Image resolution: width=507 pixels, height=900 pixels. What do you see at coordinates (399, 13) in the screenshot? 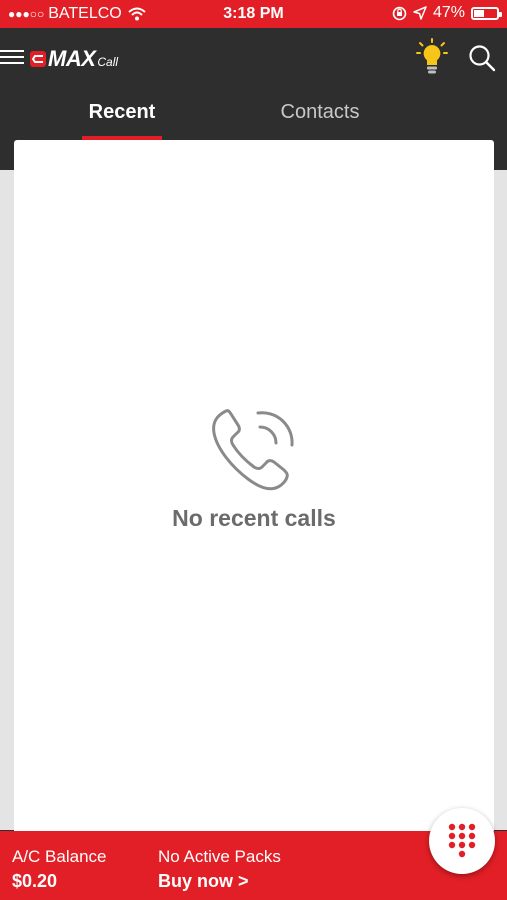
I see `rotation-lock-icon` at bounding box center [399, 13].